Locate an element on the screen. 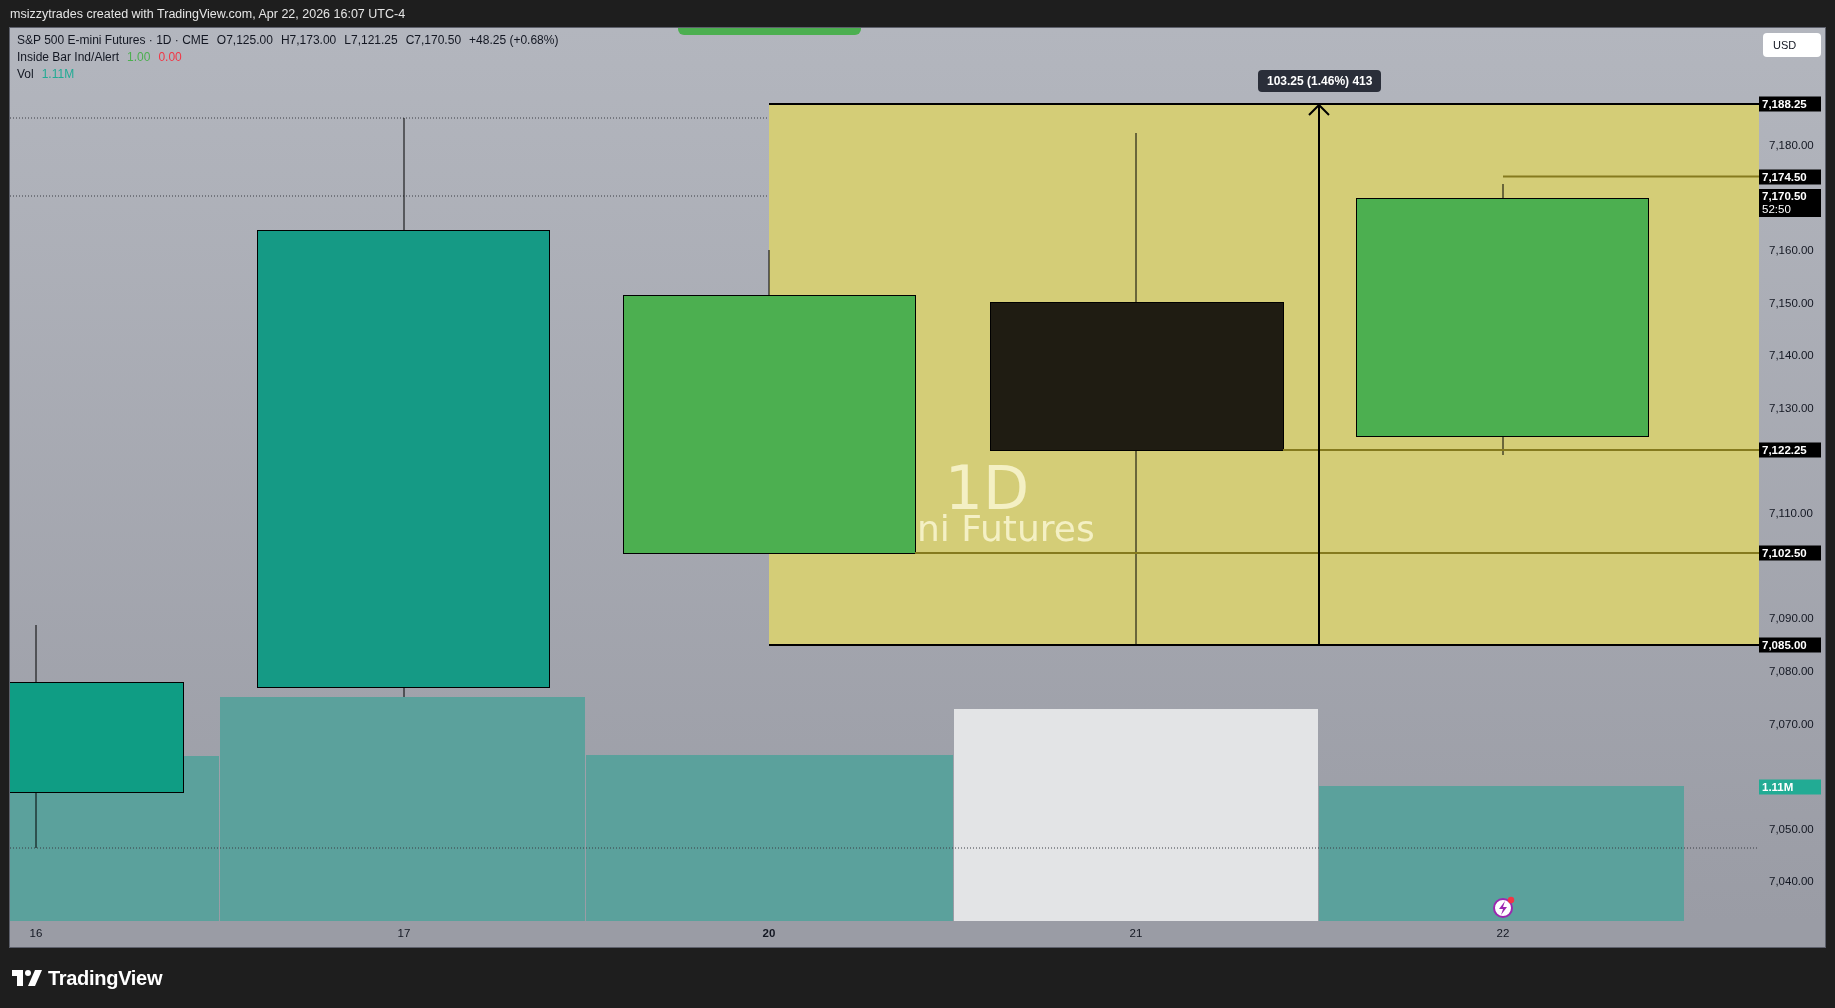  price-label: 7,130.00 is located at coordinates (1791, 407).